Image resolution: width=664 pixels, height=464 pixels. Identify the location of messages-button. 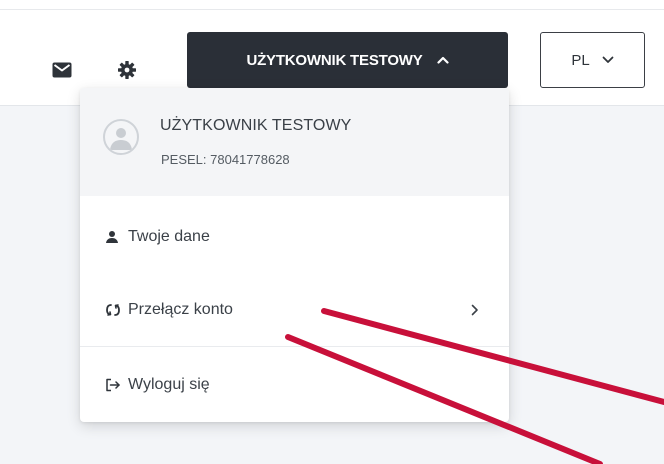
(62, 72).